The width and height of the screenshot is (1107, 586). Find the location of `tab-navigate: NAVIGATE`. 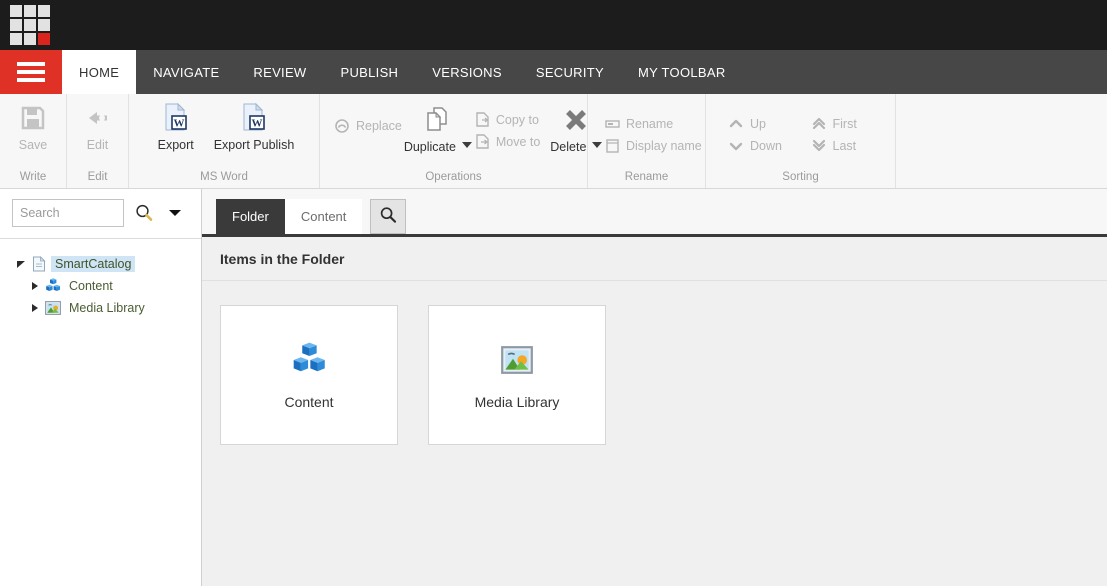

tab-navigate: NAVIGATE is located at coordinates (186, 72).